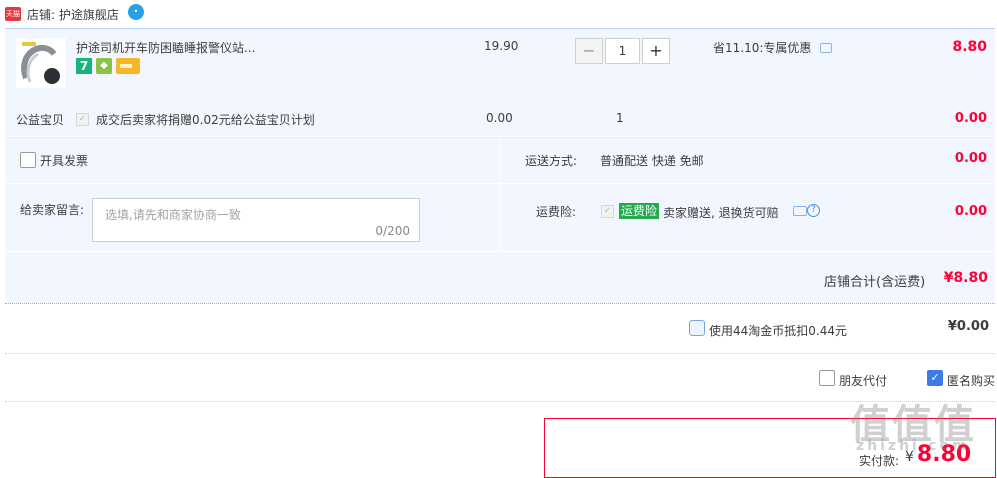  I want to click on shipping-total: 0.00, so click(970, 158).